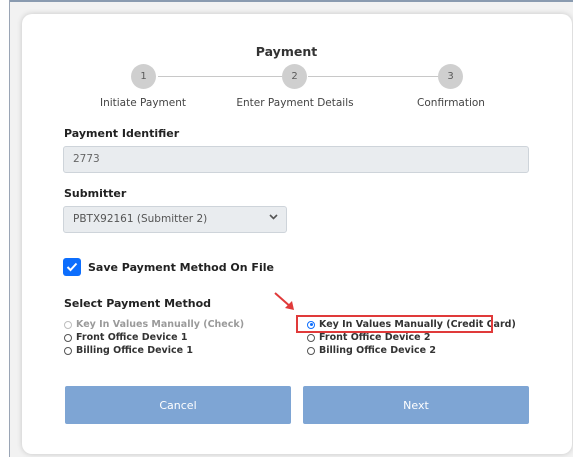 This screenshot has width=573, height=457. Describe the element at coordinates (143, 76) in the screenshot. I see `step-1-circle: 1` at that location.